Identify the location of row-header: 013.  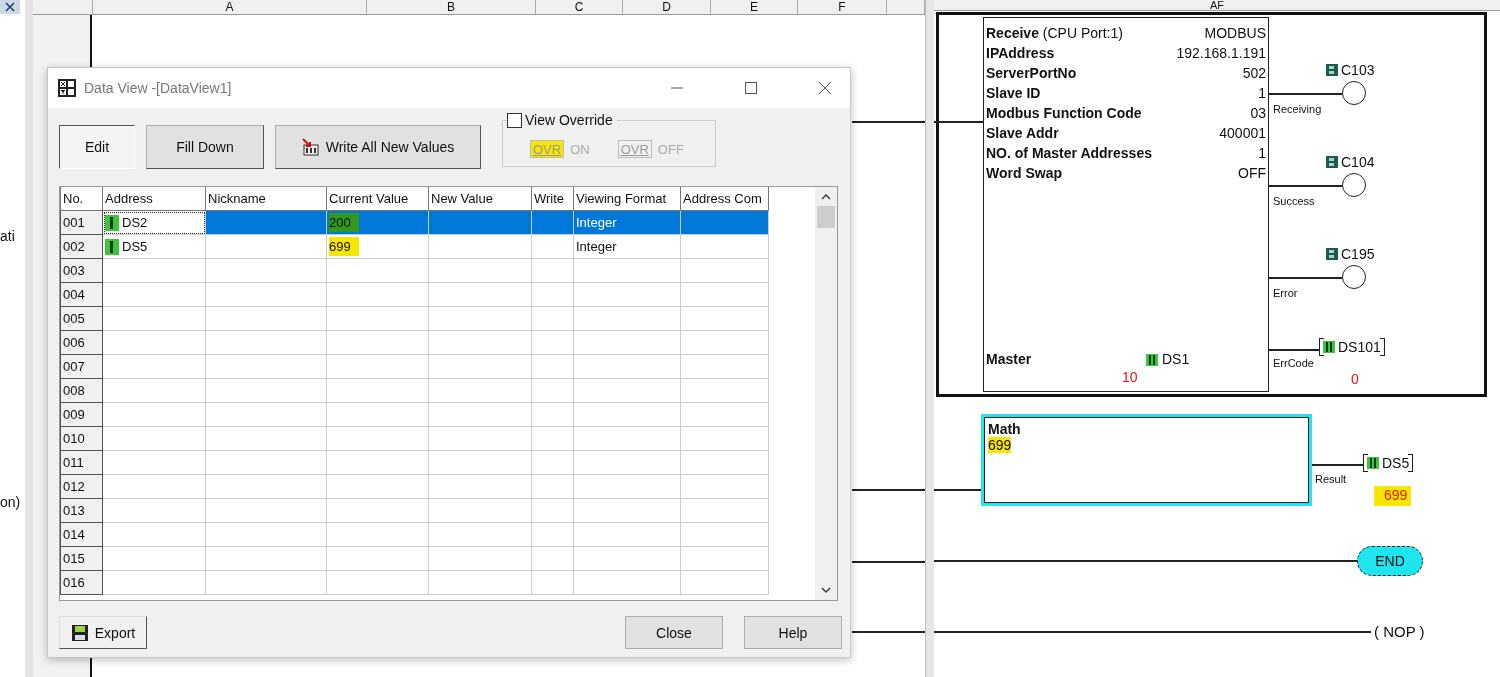
(81, 510).